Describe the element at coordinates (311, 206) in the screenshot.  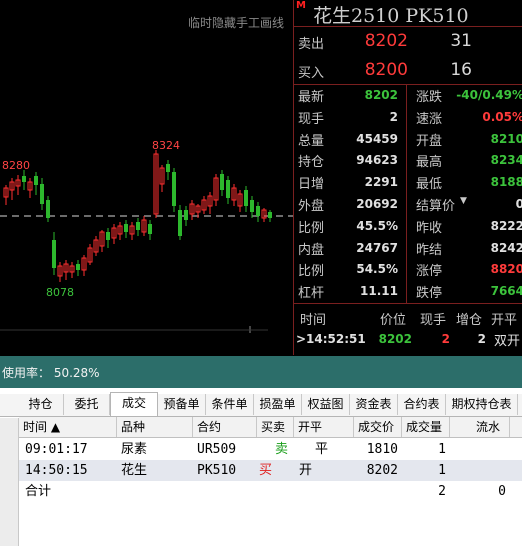
I see `quote-left-label: 外盘` at that location.